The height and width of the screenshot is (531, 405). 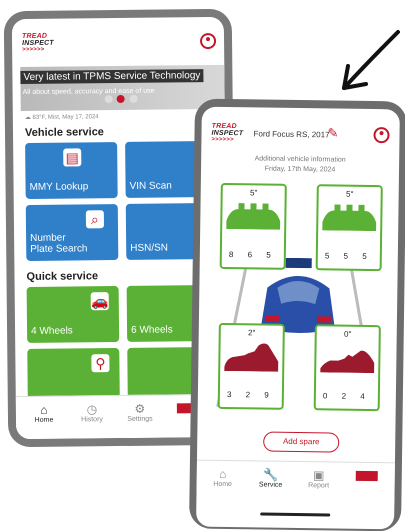 I want to click on tyre-card-front-right: 5" 5 5 5, so click(x=349, y=228).